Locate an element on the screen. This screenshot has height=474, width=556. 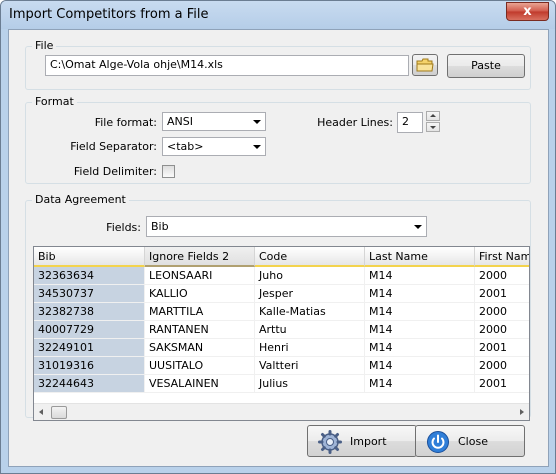
folder-icon is located at coordinates (425, 65).